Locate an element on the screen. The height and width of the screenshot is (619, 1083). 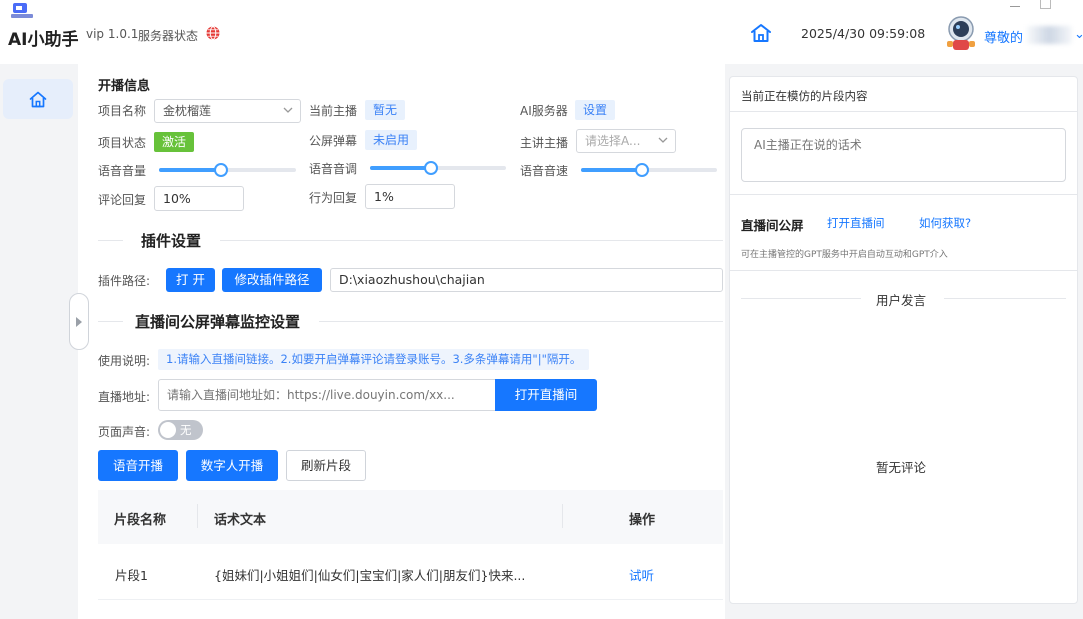
voice-volume-label: 语音音量 is located at coordinates (122, 171).